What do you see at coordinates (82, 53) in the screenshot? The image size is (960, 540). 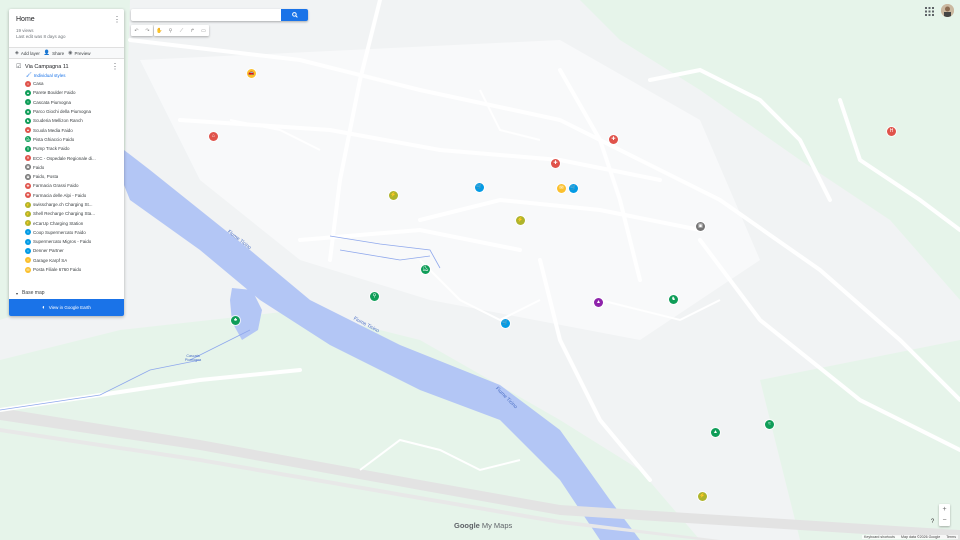 I see `preview-label: Preview` at bounding box center [82, 53].